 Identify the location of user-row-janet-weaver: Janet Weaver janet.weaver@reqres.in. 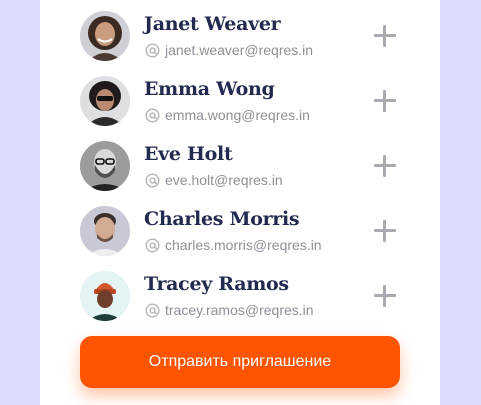
(250, 36).